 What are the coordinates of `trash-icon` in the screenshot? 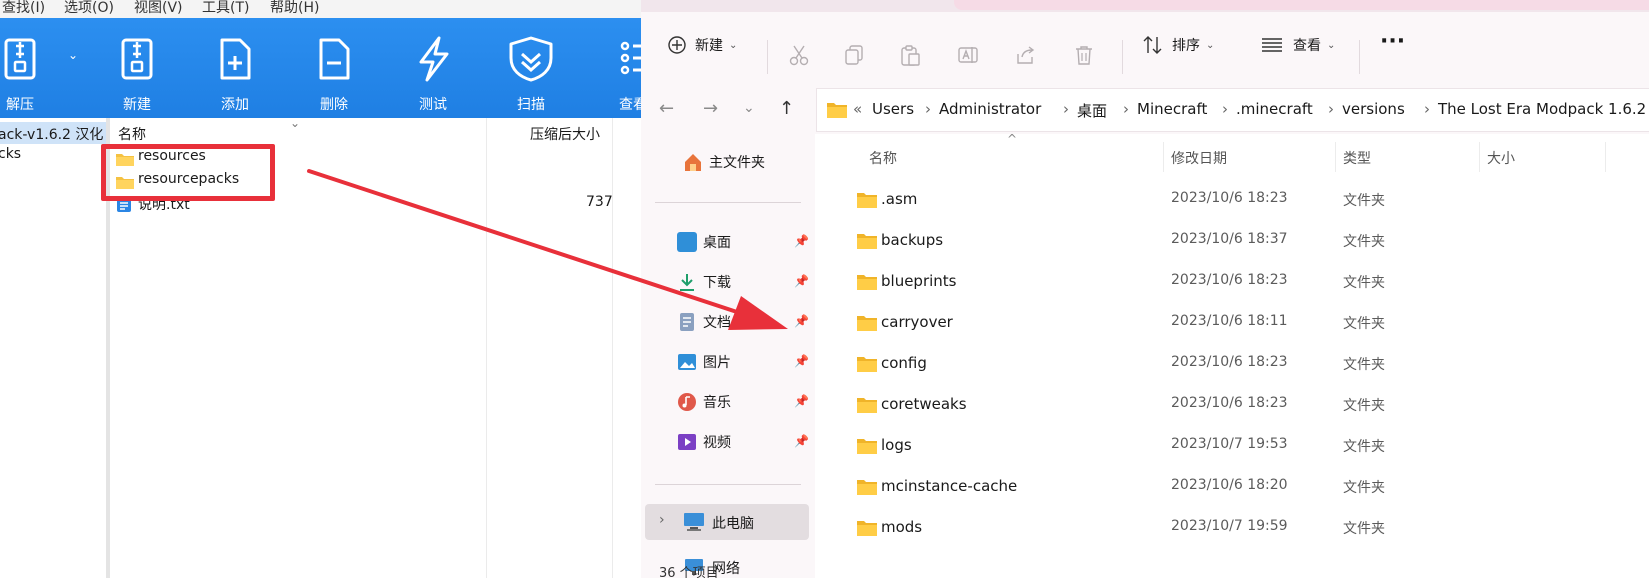 It's located at (1084, 55).